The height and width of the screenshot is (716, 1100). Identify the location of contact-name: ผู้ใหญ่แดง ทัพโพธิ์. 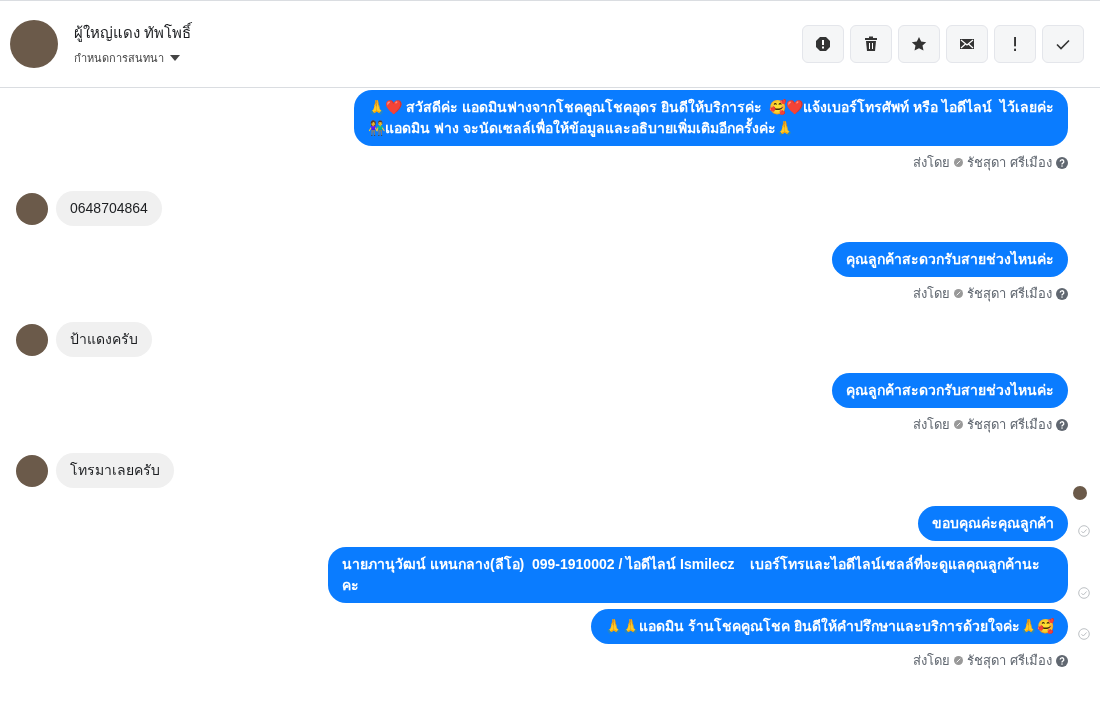
(133, 32).